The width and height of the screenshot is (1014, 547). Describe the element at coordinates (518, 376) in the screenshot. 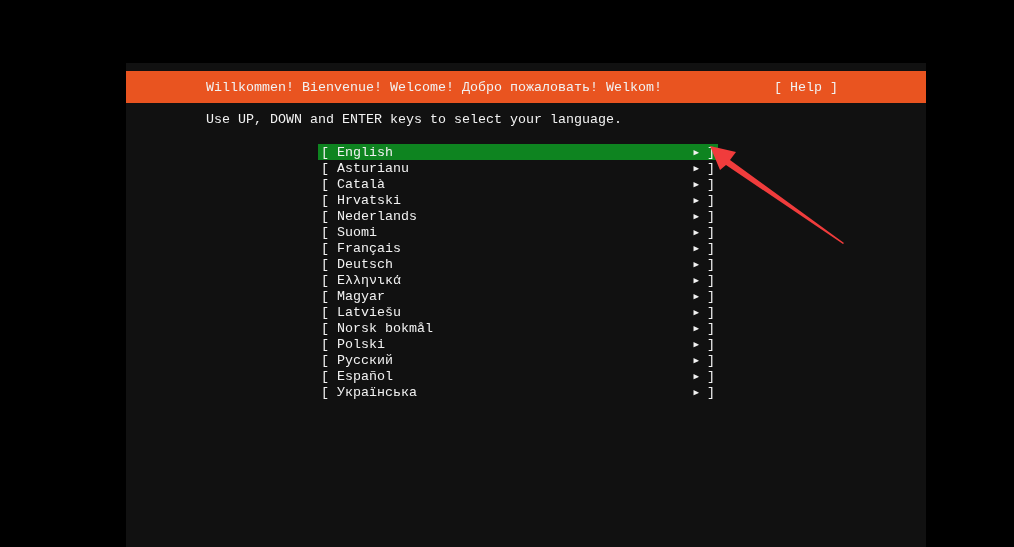

I see `language-option: [ Español ▶ ]` at that location.